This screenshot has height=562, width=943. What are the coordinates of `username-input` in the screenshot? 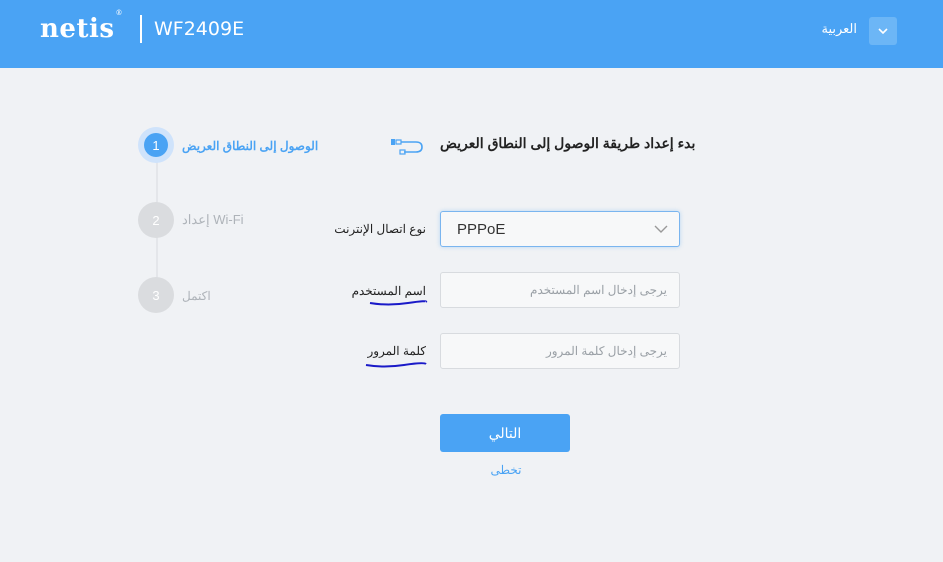 It's located at (560, 290).